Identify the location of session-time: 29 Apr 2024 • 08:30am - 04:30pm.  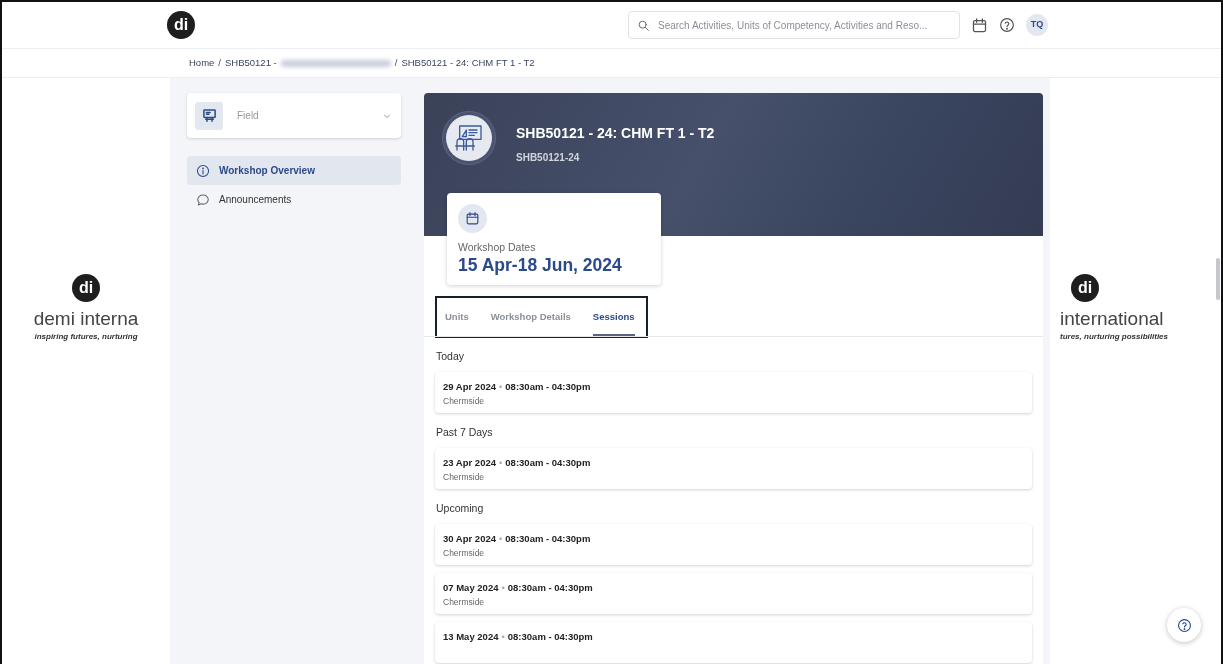
(517, 387).